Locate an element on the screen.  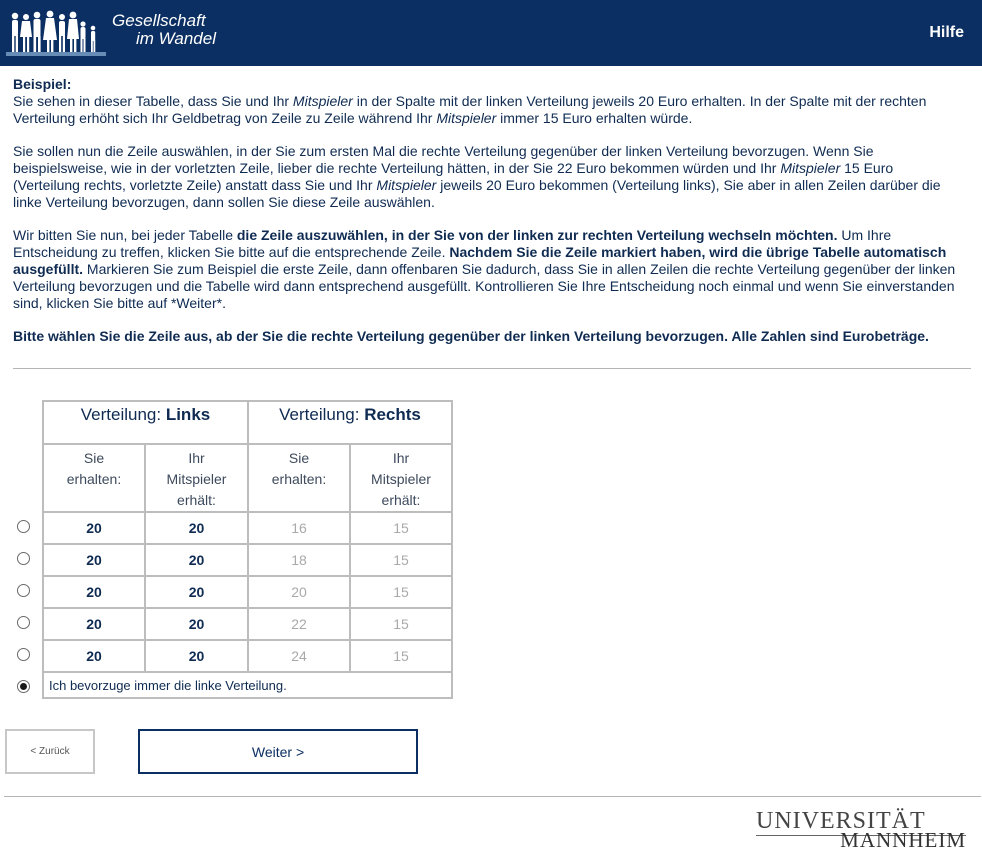
row-2-radio is located at coordinates (23, 558).